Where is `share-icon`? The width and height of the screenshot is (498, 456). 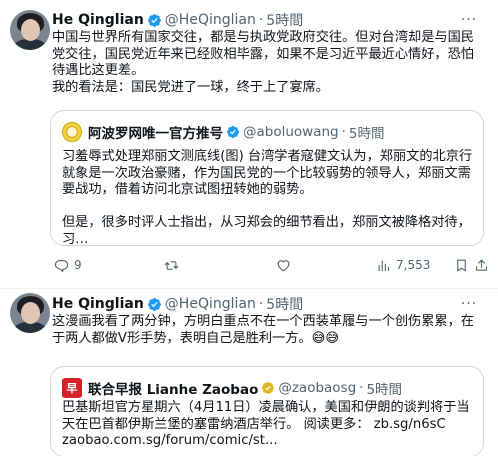
share-icon is located at coordinates (481, 265).